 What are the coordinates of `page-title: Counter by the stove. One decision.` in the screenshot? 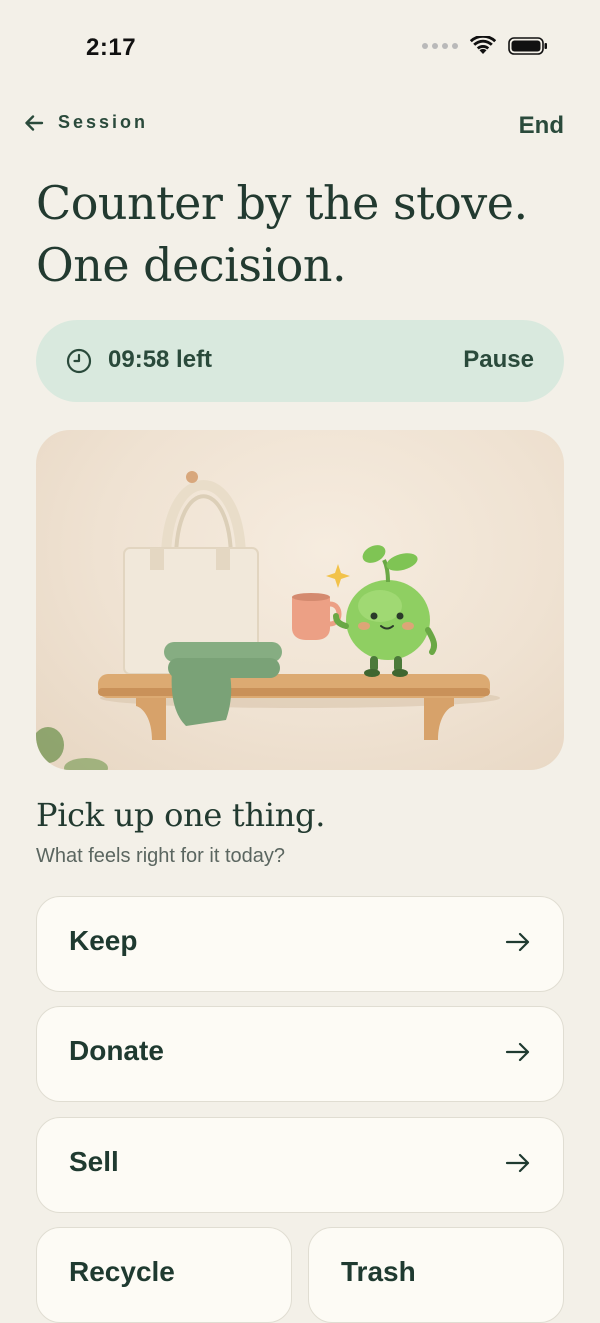 It's located at (306, 234).